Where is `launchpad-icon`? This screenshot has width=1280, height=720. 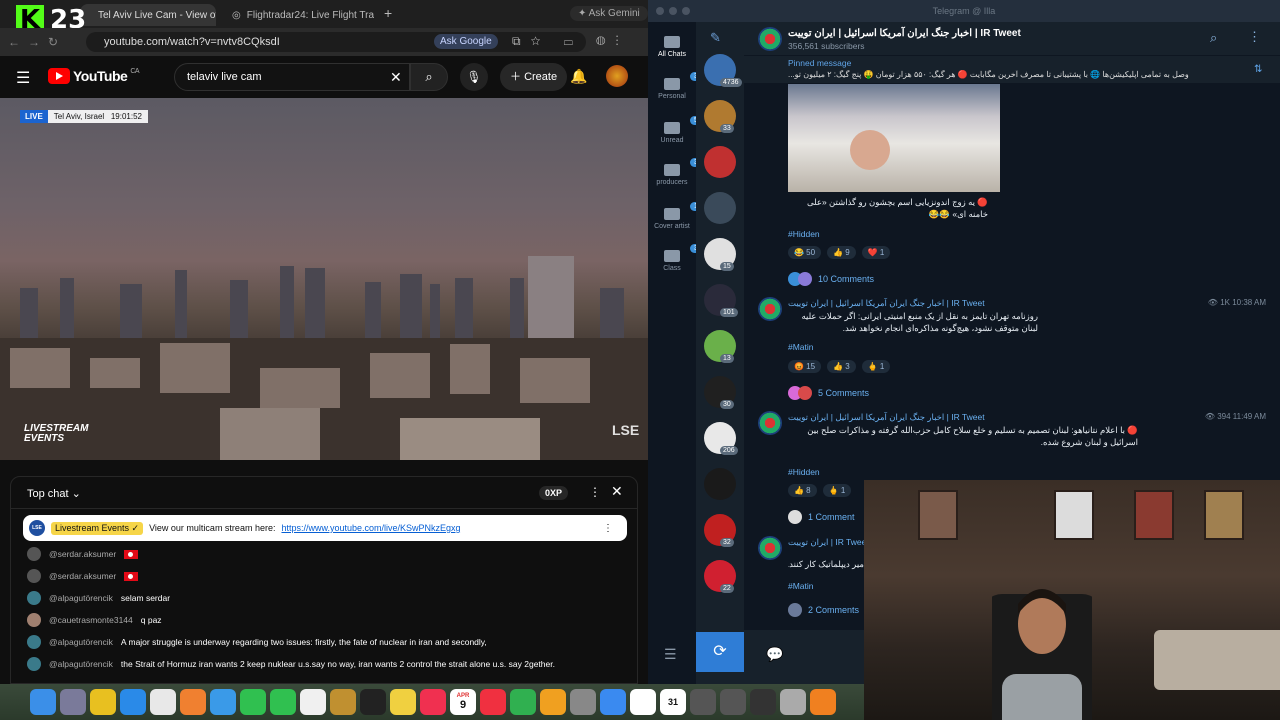
launchpad-icon is located at coordinates (73, 702).